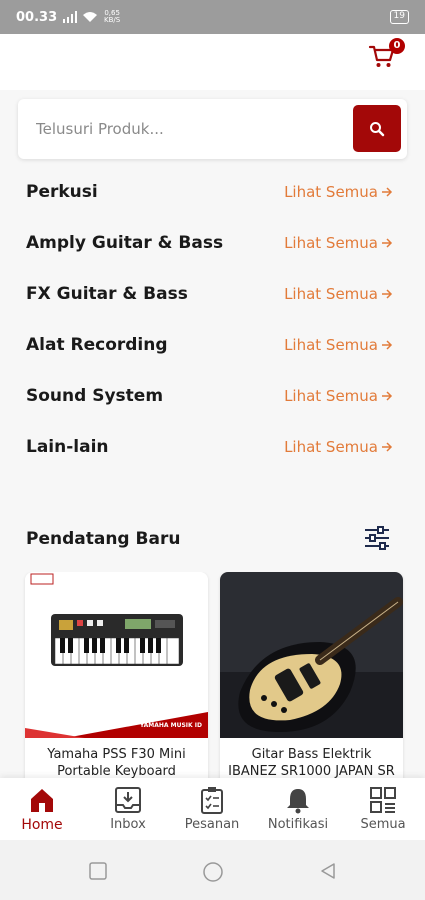  I want to click on home-system-button, so click(213, 872).